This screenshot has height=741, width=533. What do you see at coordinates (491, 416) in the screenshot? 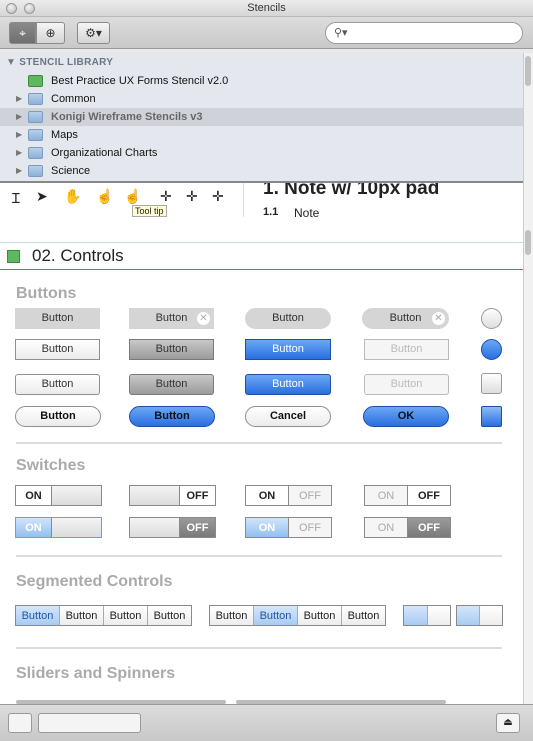
I see `square-button-selected` at bounding box center [491, 416].